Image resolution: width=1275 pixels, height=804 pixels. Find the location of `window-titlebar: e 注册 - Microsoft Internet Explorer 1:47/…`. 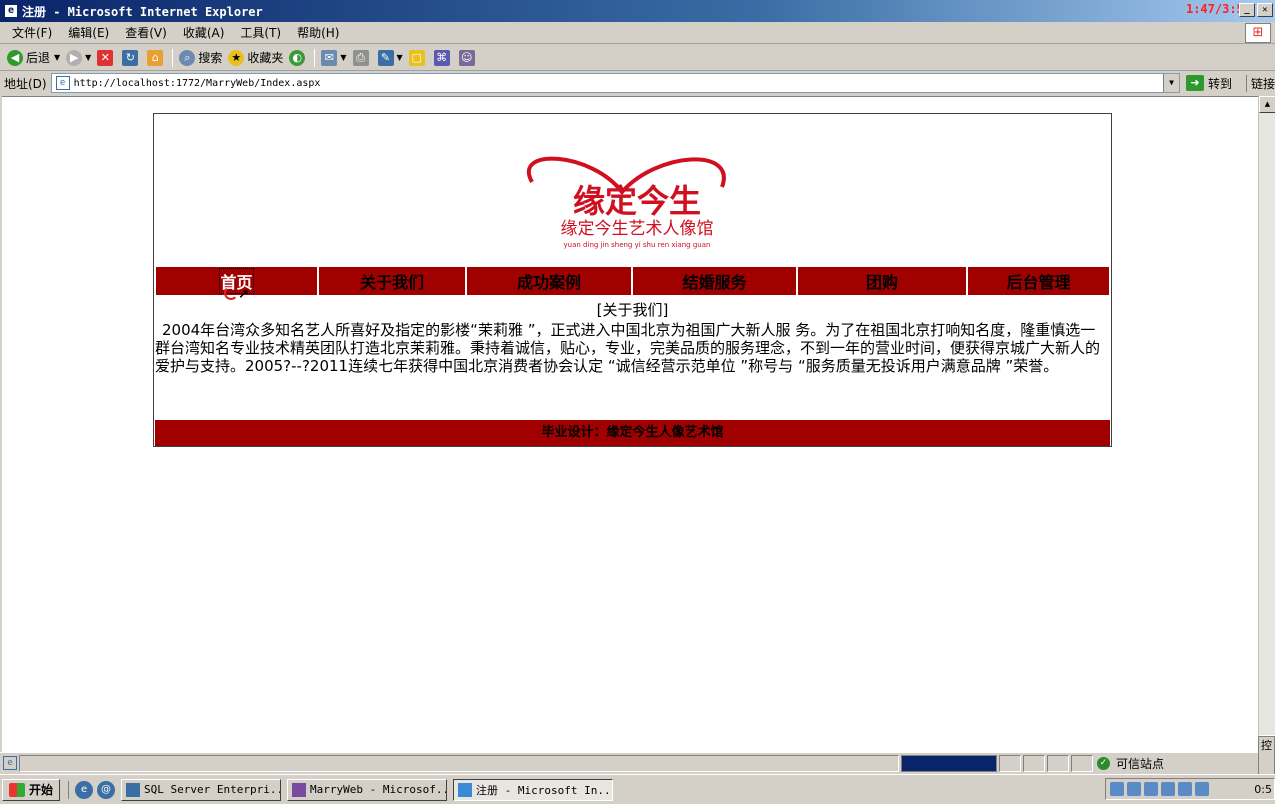

window-titlebar: e 注册 - Microsoft Internet Explorer 1:47/… is located at coordinates (637, 11).